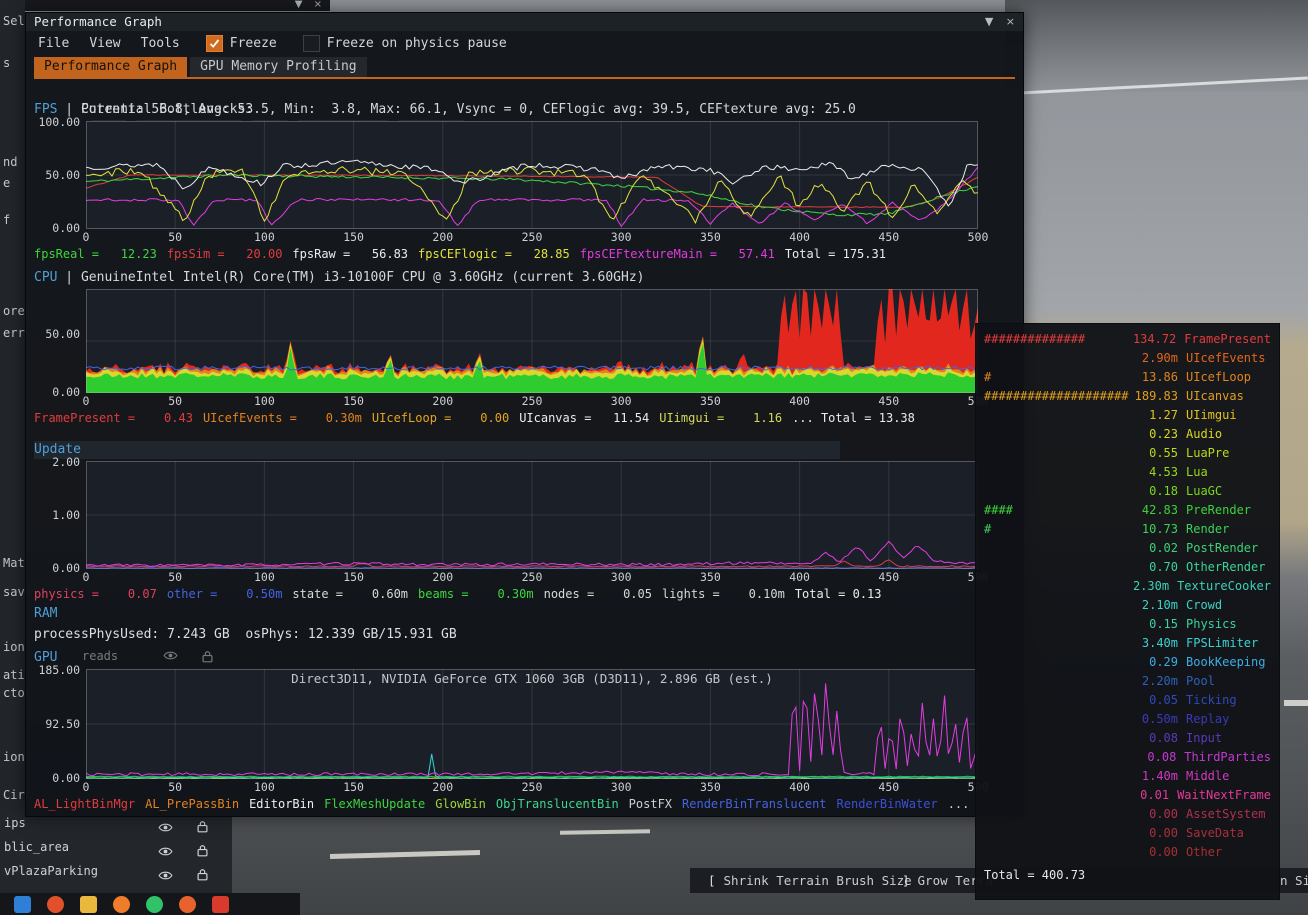 Image resolution: width=1308 pixels, height=915 pixels. Describe the element at coordinates (111, 67) in the screenshot. I see `tab-performance-graph: Performance Graph` at that location.